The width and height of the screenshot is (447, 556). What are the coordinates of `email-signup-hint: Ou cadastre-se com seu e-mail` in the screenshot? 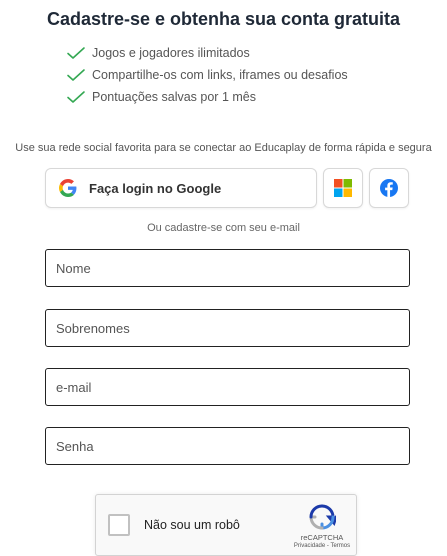 It's located at (223, 228).